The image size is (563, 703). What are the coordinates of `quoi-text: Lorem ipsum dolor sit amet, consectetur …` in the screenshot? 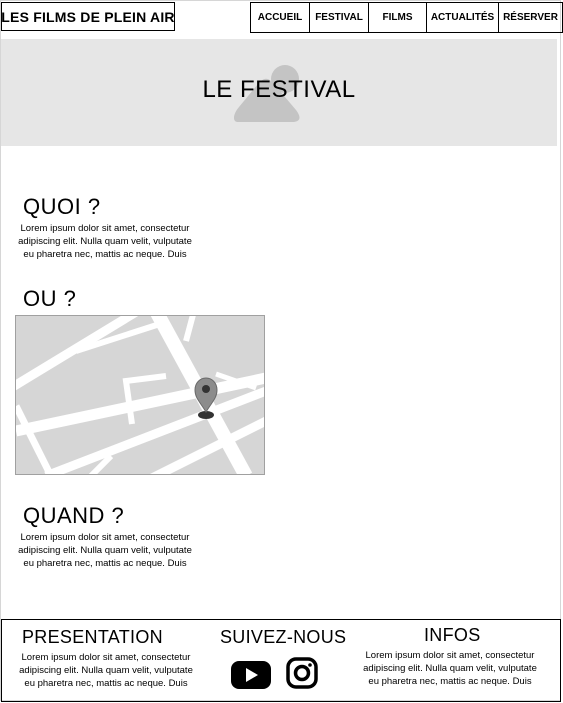 It's located at (105, 241).